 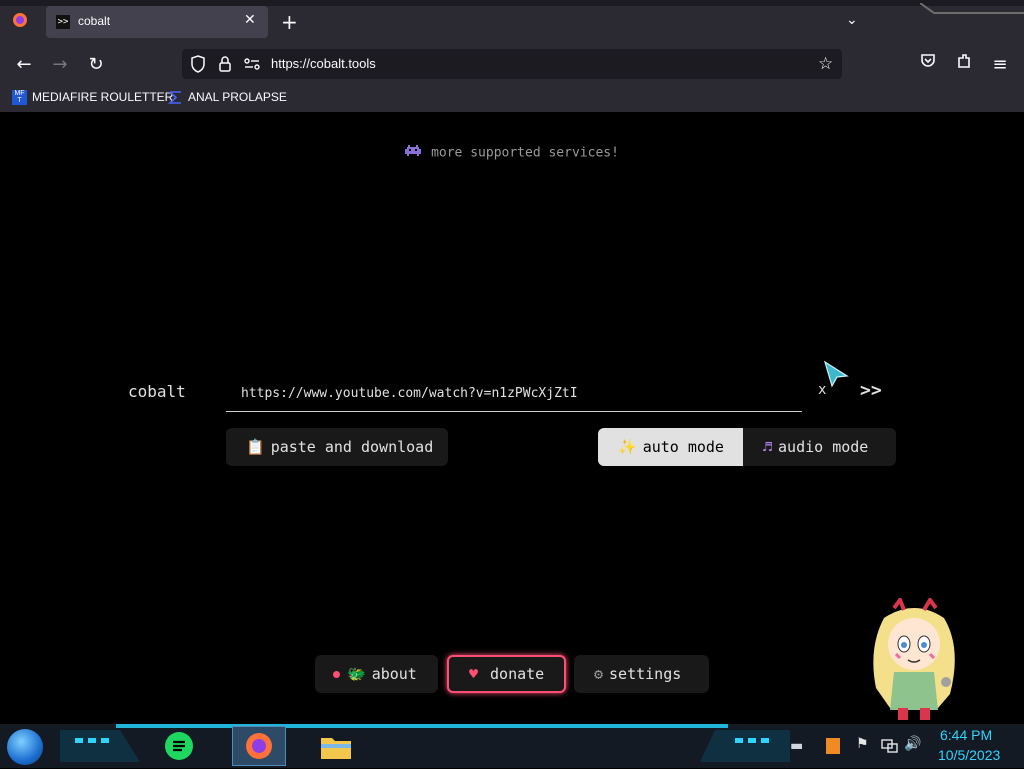 What do you see at coordinates (512, 22) in the screenshot?
I see `tab-strip: >> cobalt ✕ + ⌄` at bounding box center [512, 22].